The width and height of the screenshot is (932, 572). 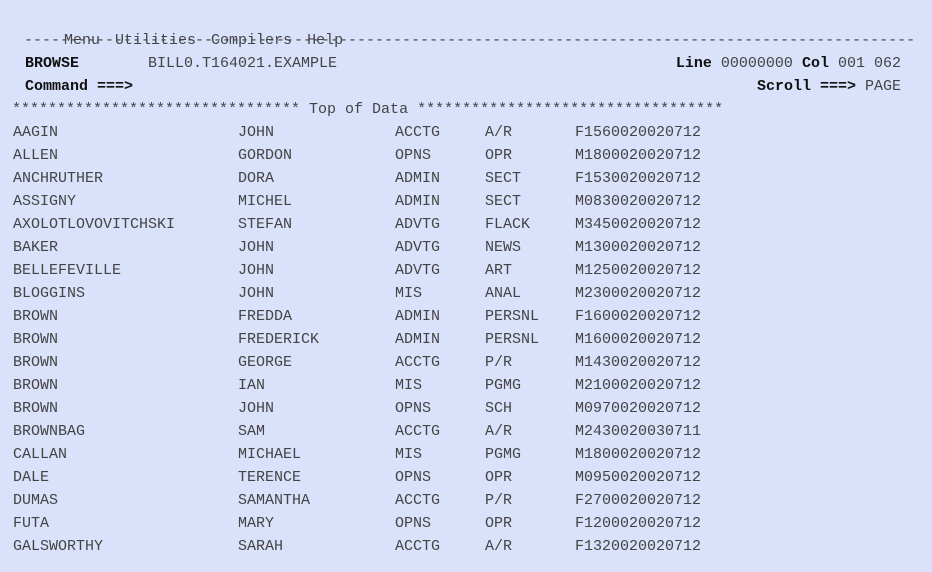 I want to click on first-name-cell: FREDERICK, so click(x=279, y=339).